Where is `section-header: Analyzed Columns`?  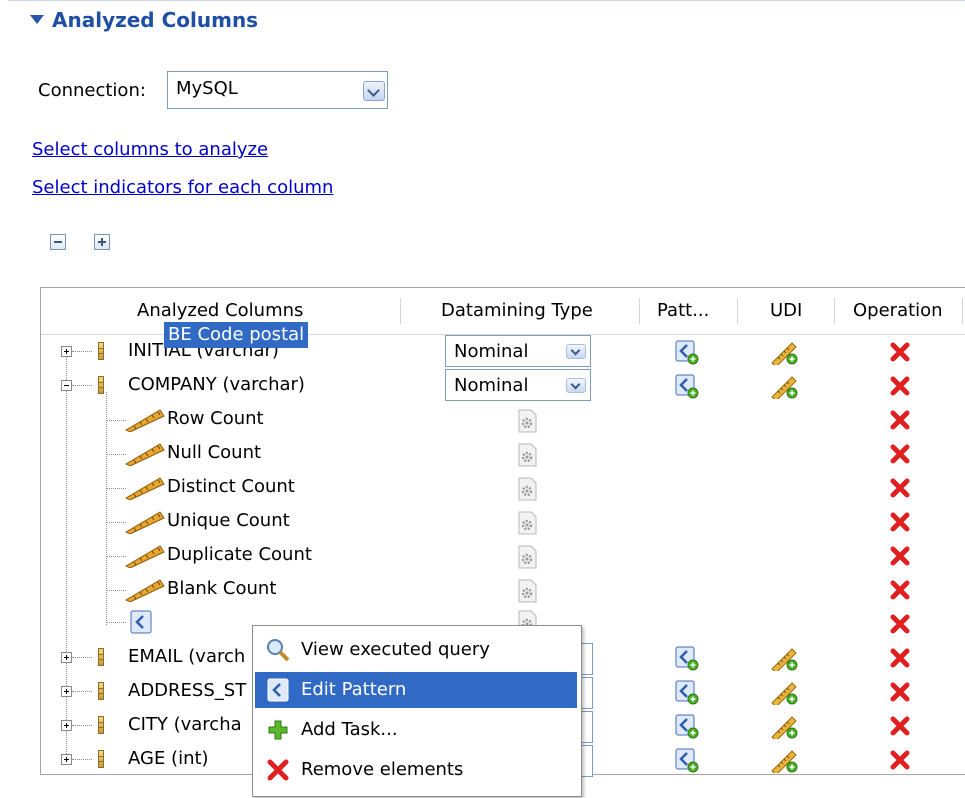
section-header: Analyzed Columns is located at coordinates (486, 22).